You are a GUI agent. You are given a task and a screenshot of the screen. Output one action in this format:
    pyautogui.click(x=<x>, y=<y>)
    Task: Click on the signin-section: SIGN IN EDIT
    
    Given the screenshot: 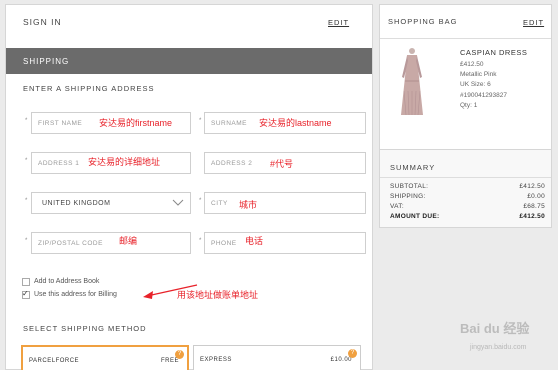 What is the action you would take?
    pyautogui.click(x=189, y=22)
    